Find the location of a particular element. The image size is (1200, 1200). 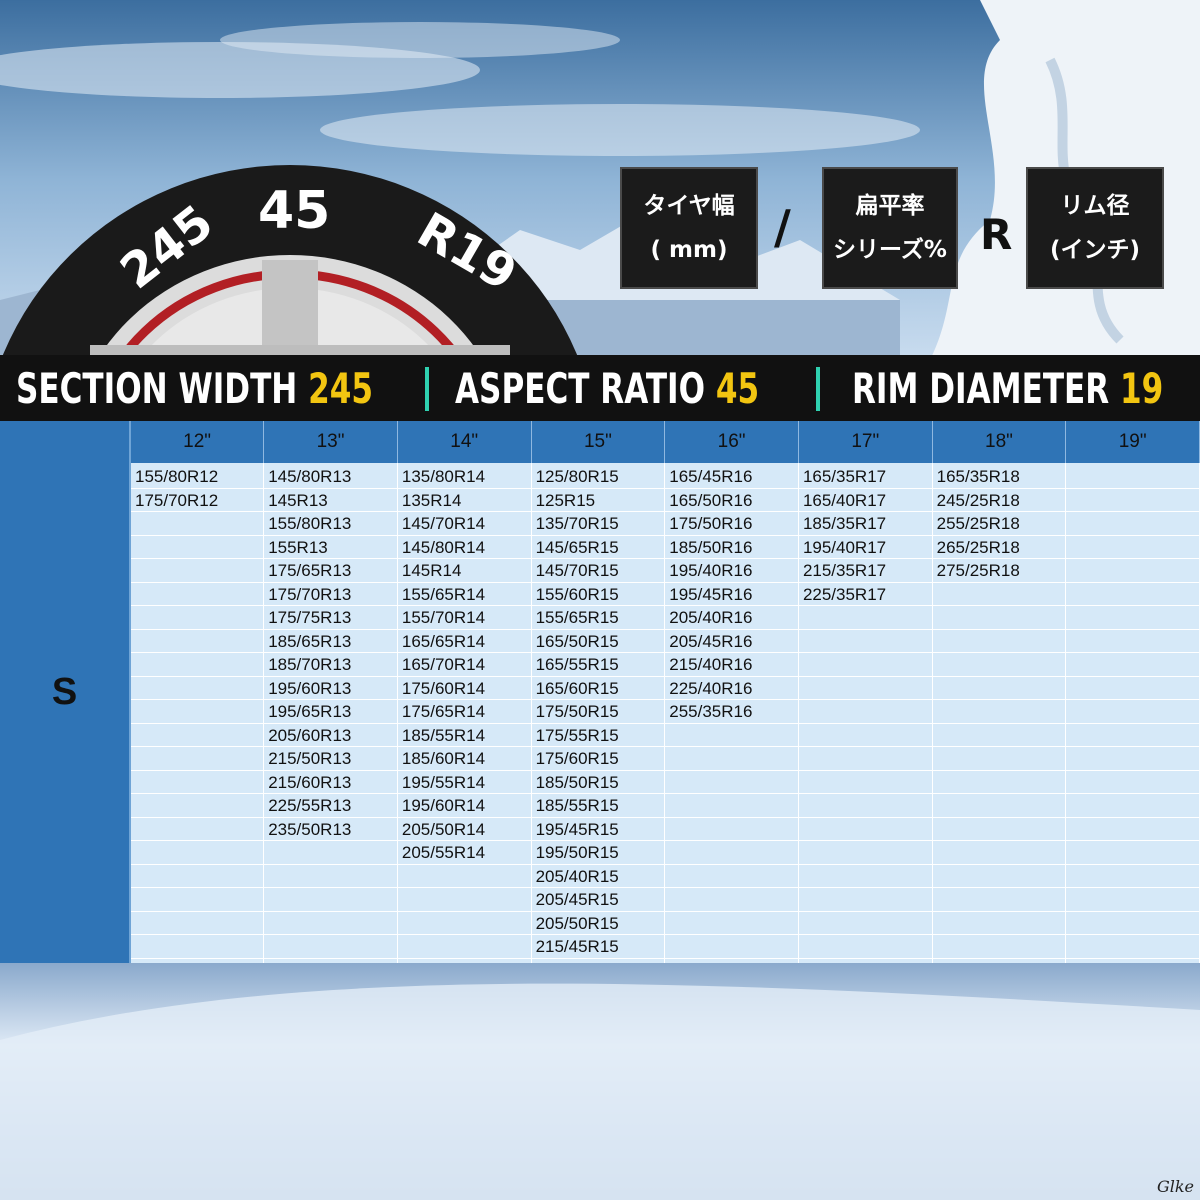

aspect-ratio-legend-box: 扁平率 シリーズ% is located at coordinates (890, 228).